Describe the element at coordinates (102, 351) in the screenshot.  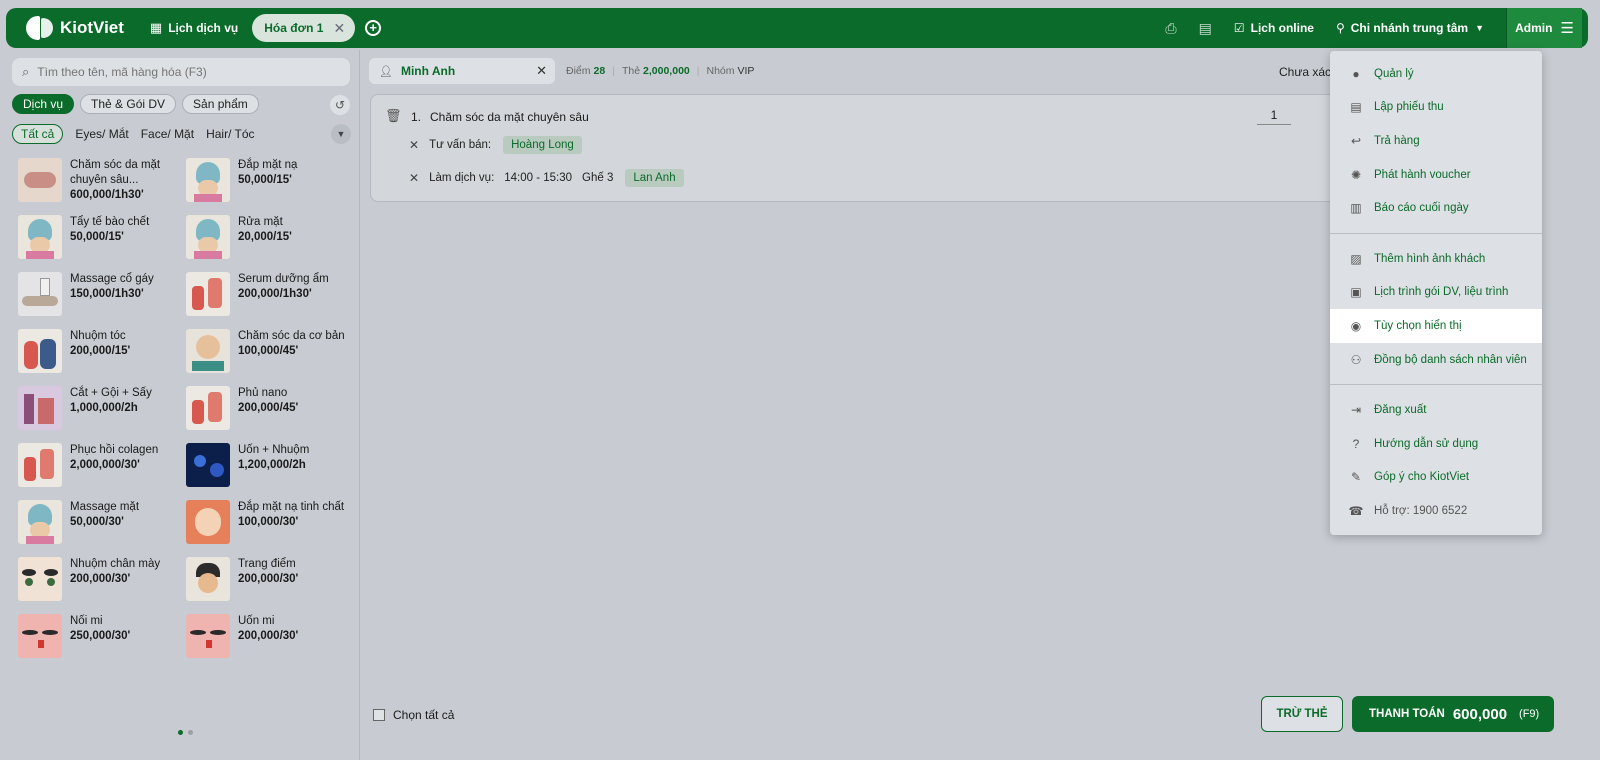
I see `product-item: Nhuộm tóc 200,000/15'` at that location.